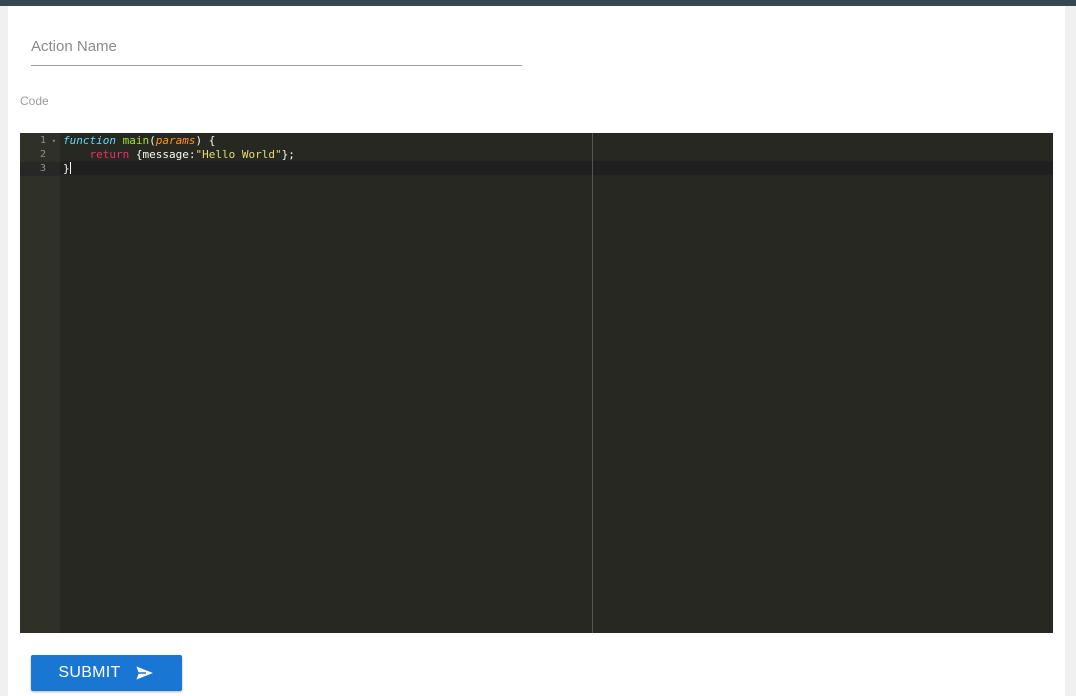  I want to click on editor-gutter: 1 ▾ 2 3, so click(40, 383).